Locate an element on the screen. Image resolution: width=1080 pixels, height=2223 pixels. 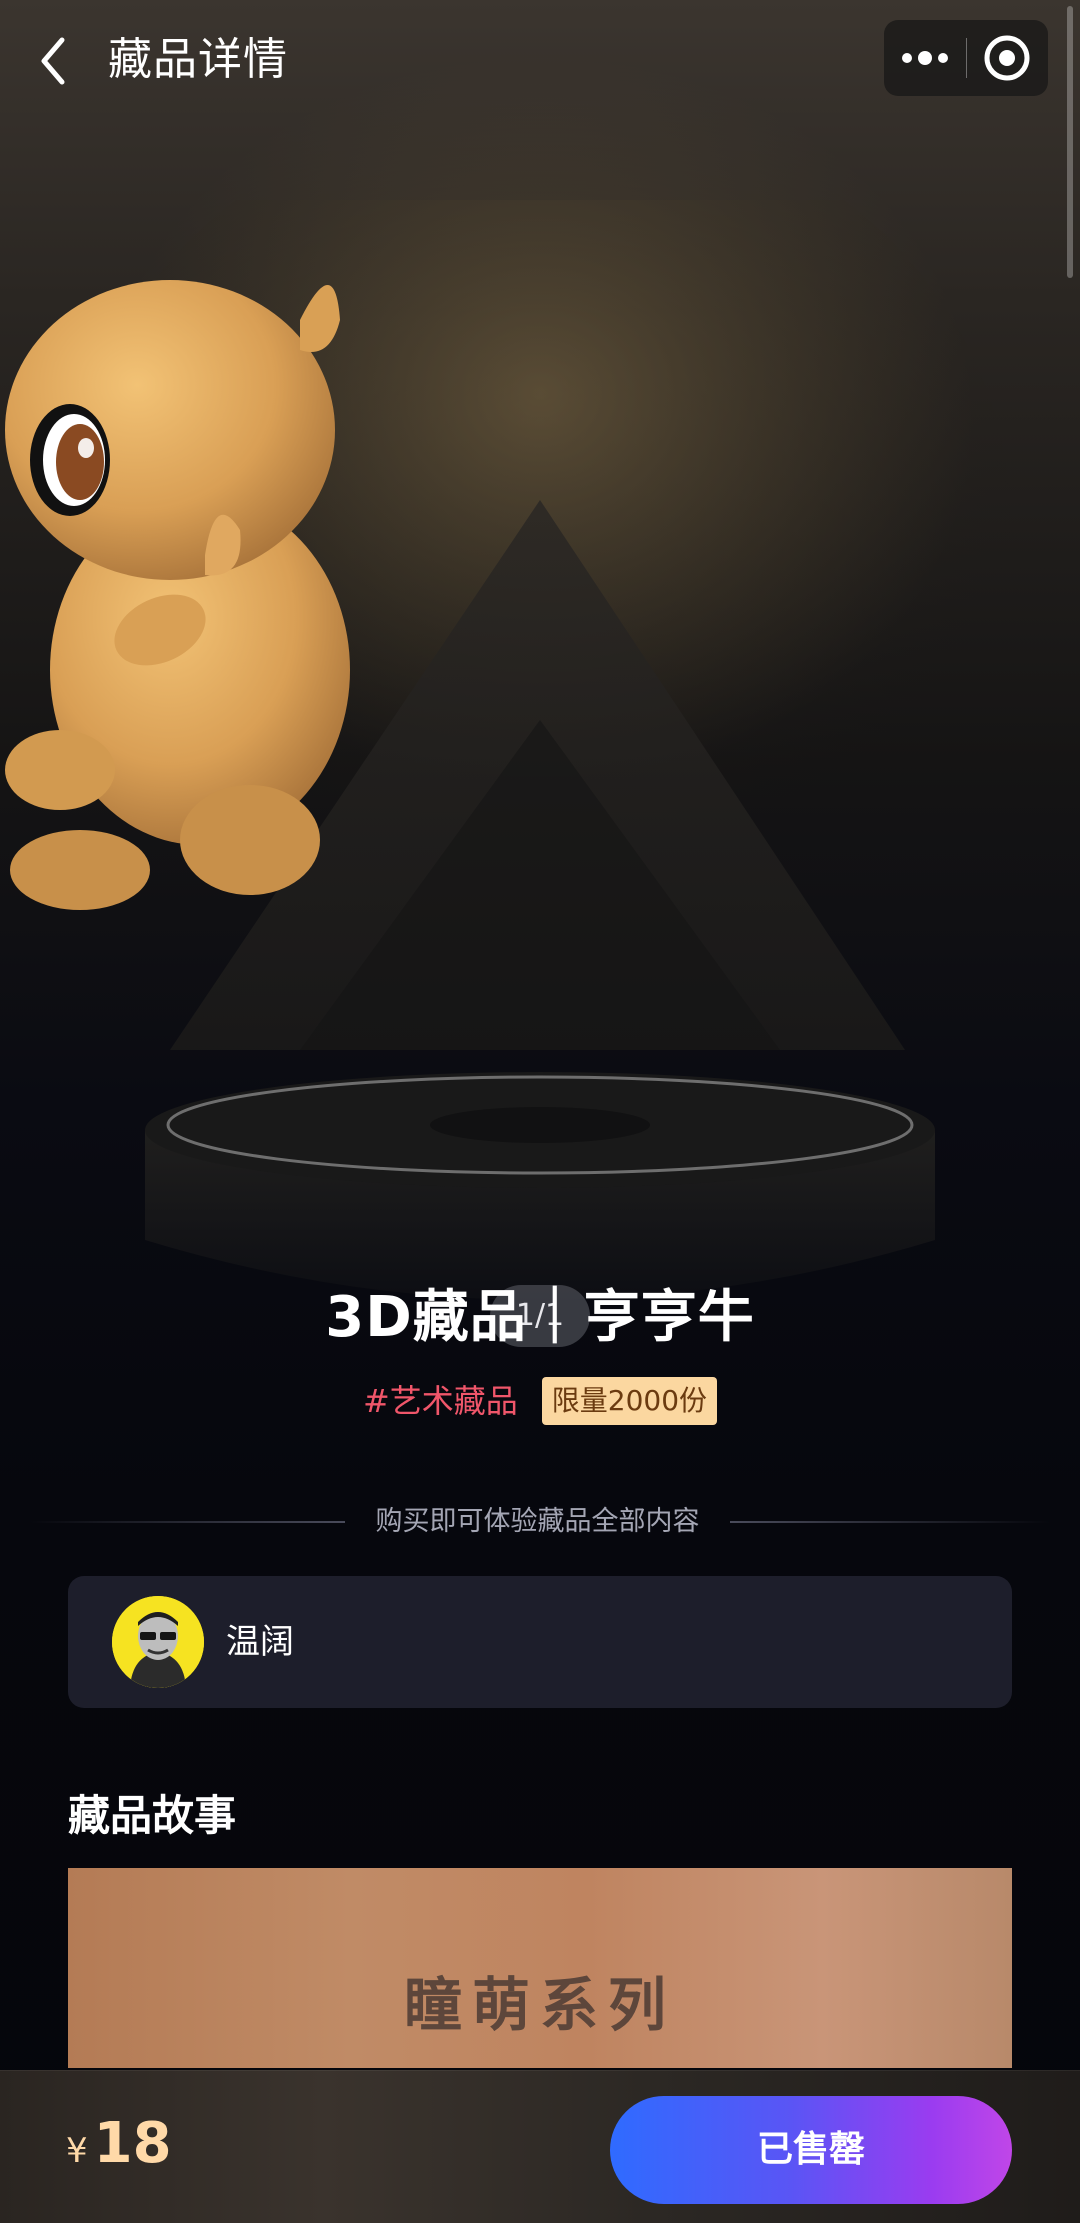
close-circle-icon is located at coordinates (1007, 58).